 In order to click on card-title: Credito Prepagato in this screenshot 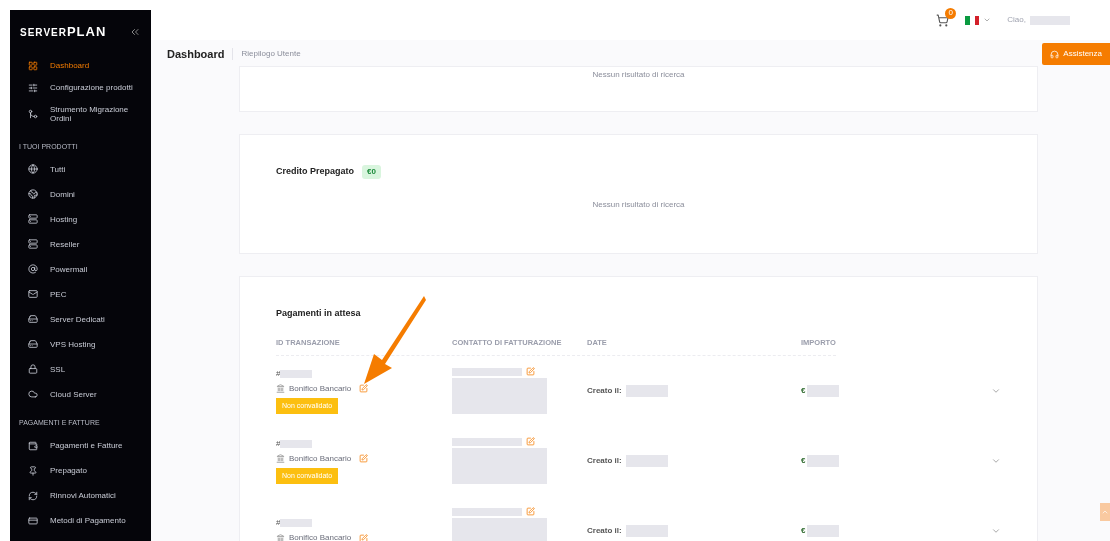, I will do `click(315, 172)`.